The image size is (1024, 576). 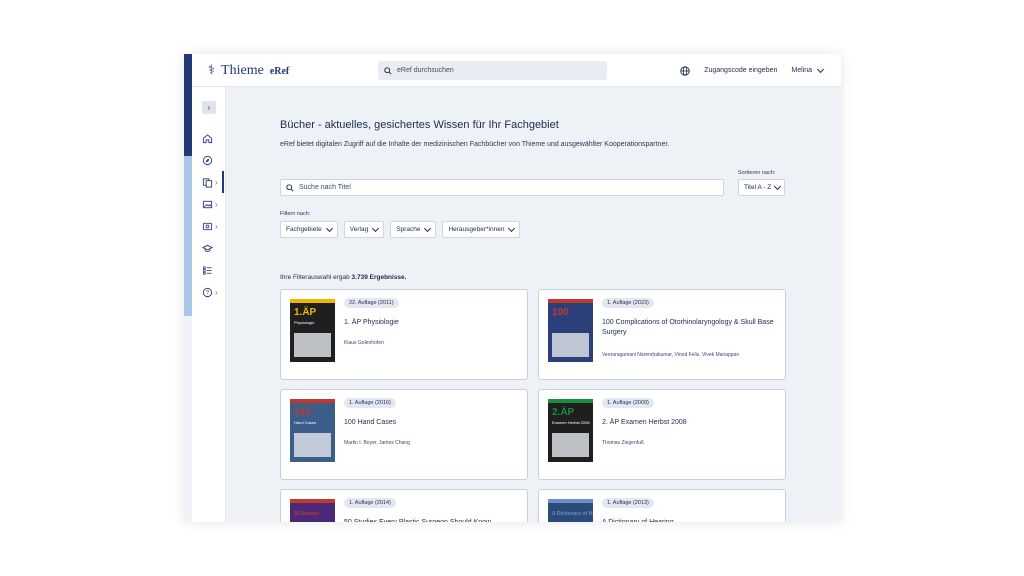 What do you see at coordinates (325, 187) in the screenshot?
I see `title-search-placeholder: Suche nach Titel` at bounding box center [325, 187].